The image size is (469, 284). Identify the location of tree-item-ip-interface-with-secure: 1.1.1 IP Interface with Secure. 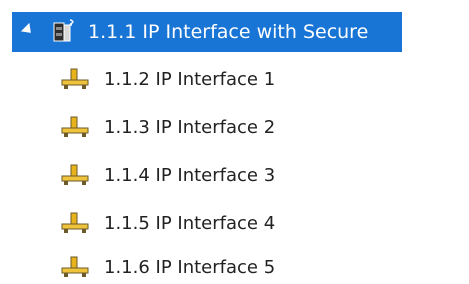
(207, 32).